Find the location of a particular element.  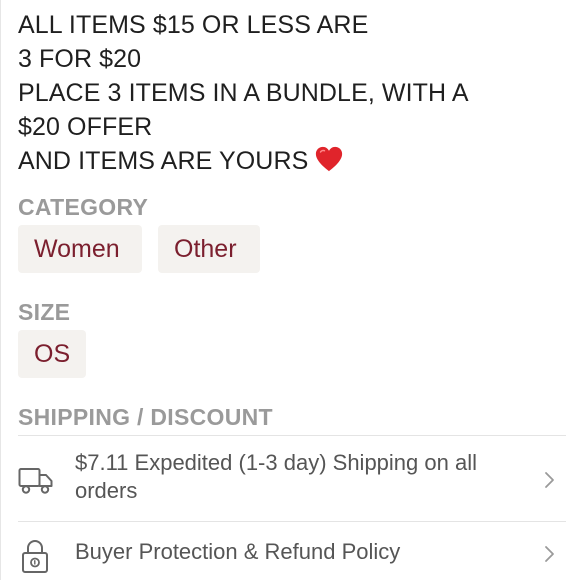

buyer-protection-row: Buyer Protection & Refund Policy is located at coordinates (292, 550).